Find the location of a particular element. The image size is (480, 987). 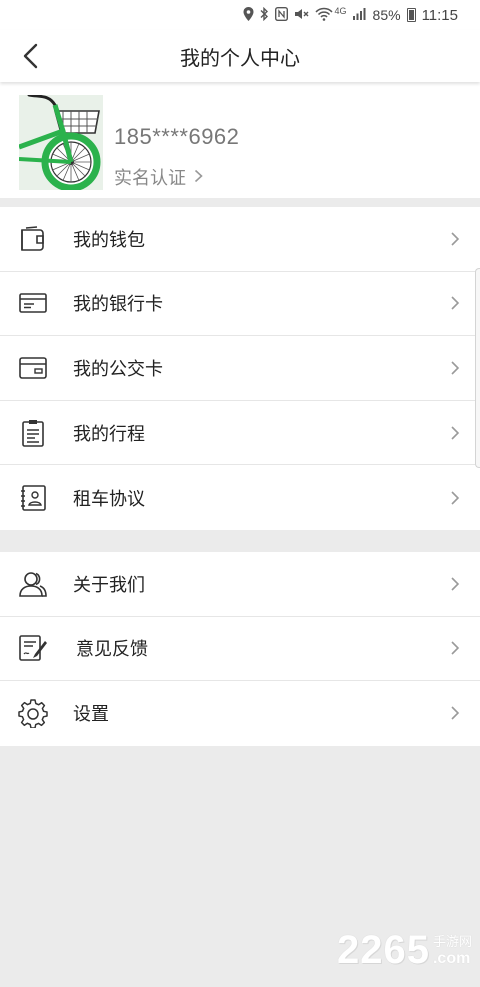

menu-label: 关于我们 is located at coordinates (109, 585).